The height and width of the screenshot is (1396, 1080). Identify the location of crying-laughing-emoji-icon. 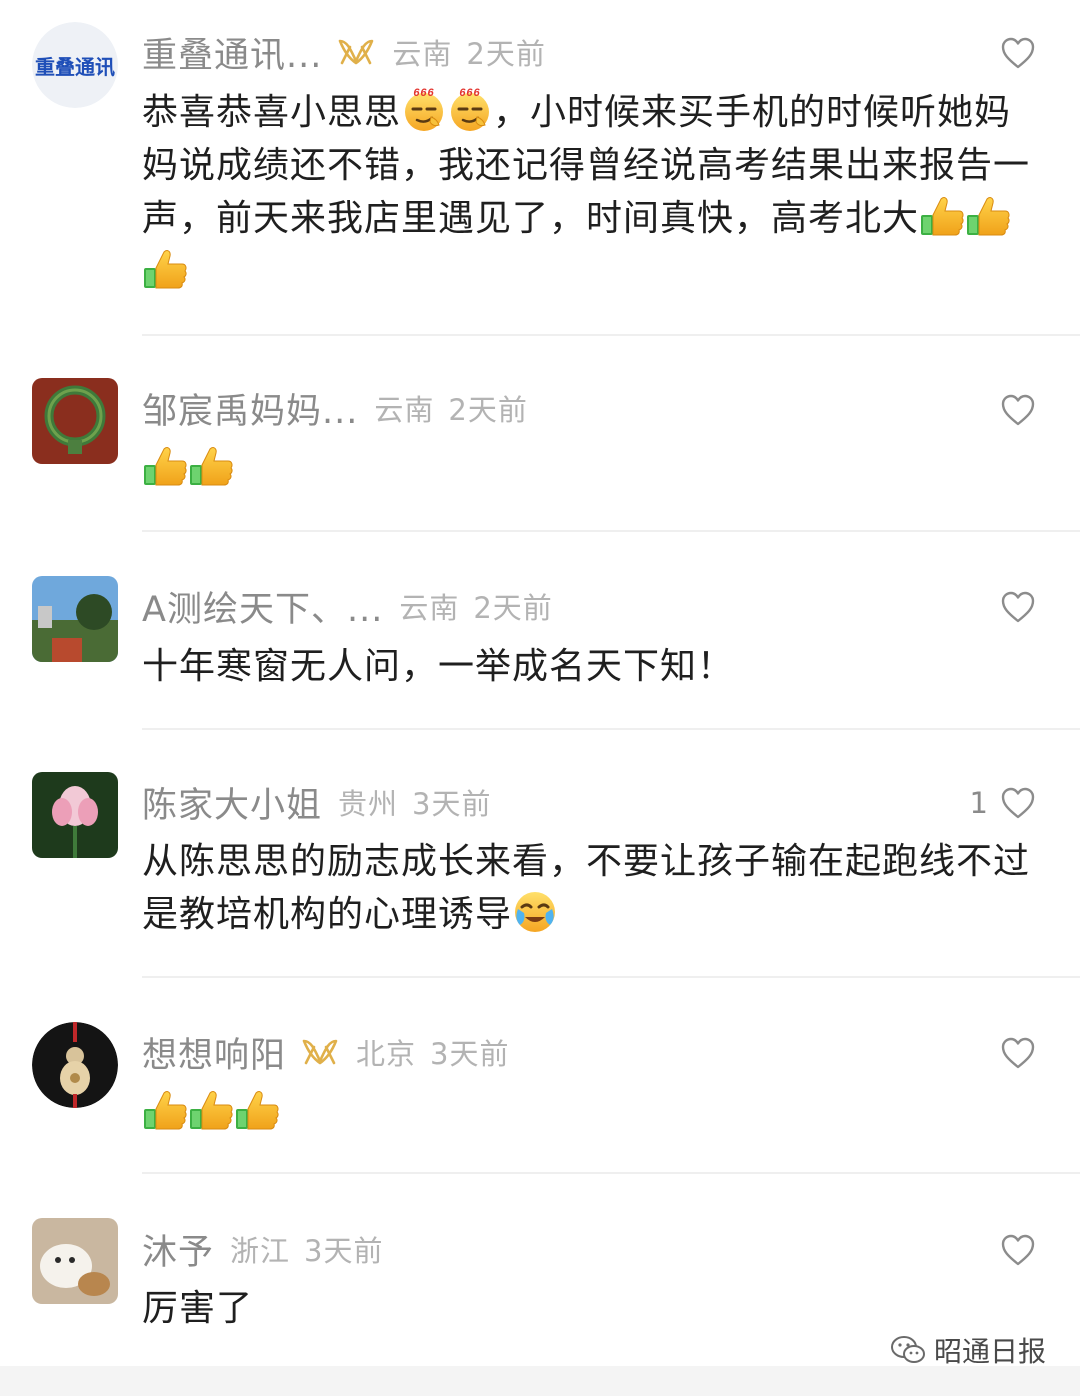
(535, 912).